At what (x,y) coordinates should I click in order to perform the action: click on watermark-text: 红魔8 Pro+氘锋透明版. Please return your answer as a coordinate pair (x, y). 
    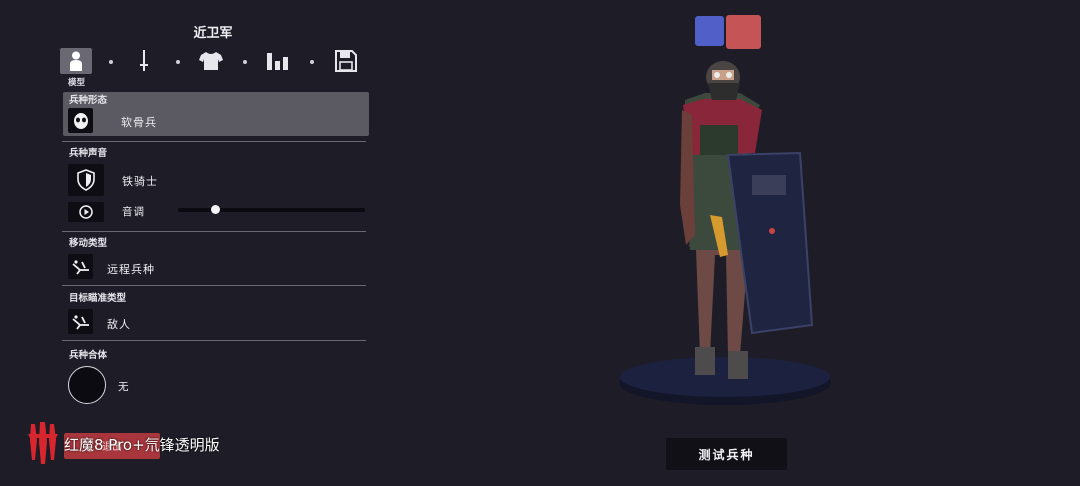
    Looking at the image, I should click on (142, 445).